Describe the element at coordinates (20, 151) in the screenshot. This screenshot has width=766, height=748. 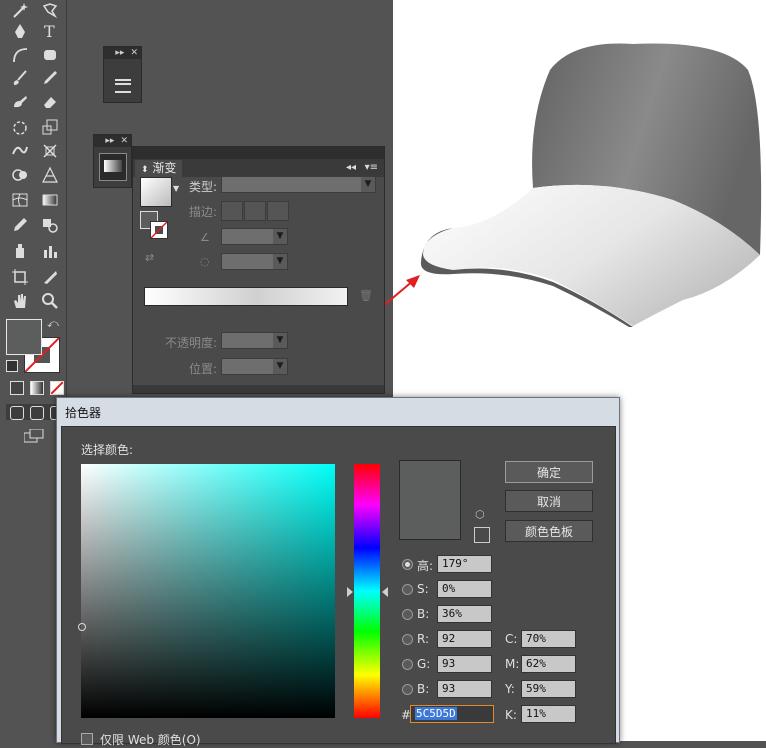
I see `warp-icon` at that location.